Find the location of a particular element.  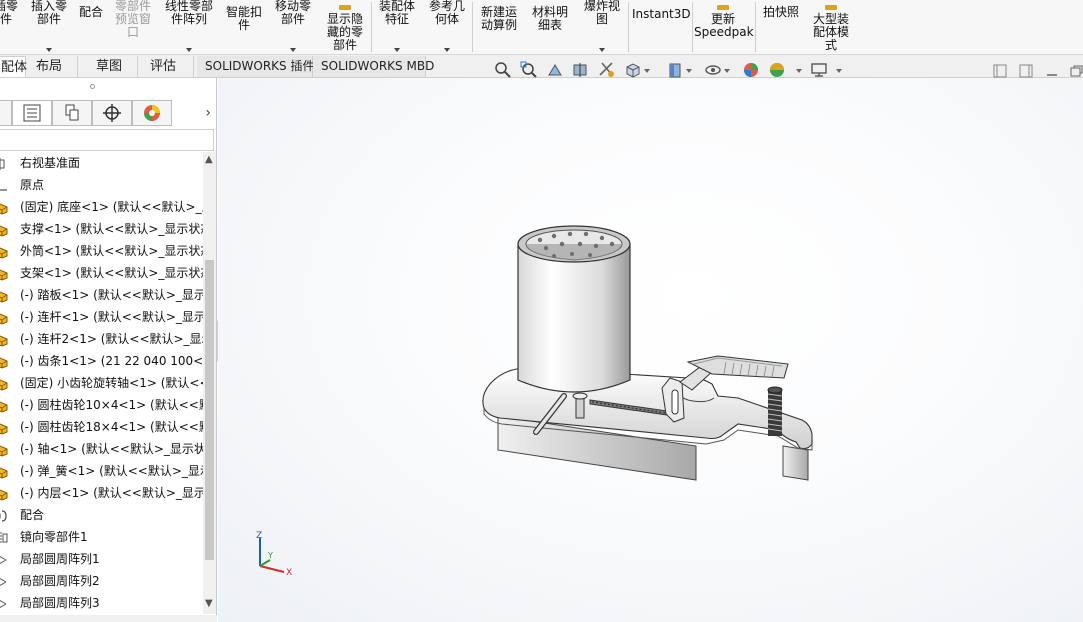

smart-fasteners-button: 智能扣 件 is located at coordinates (244, 27).